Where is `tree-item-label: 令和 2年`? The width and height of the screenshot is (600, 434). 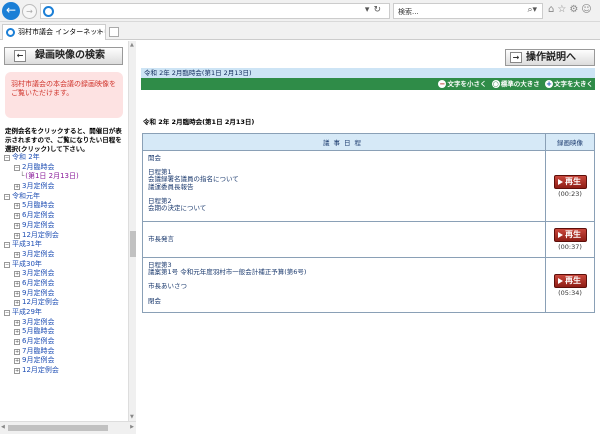
tree-item-label: 令和 2年 is located at coordinates (26, 157).